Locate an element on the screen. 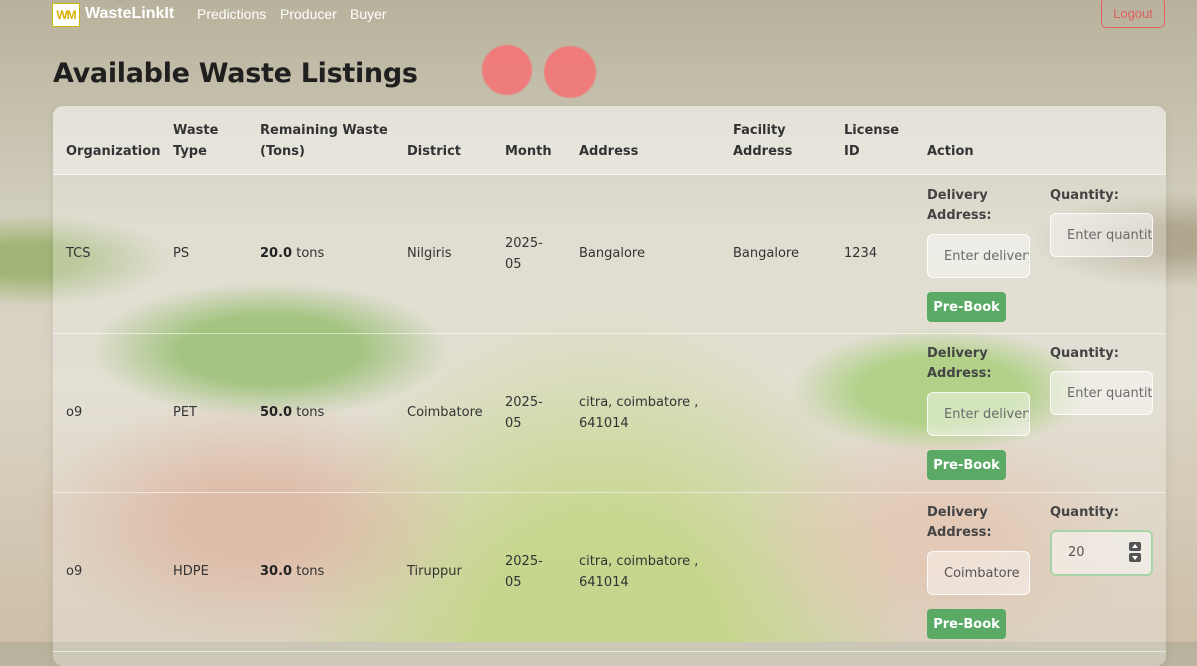 The image size is (1197, 666). increment-arrow-icon is located at coordinates (1135, 546).